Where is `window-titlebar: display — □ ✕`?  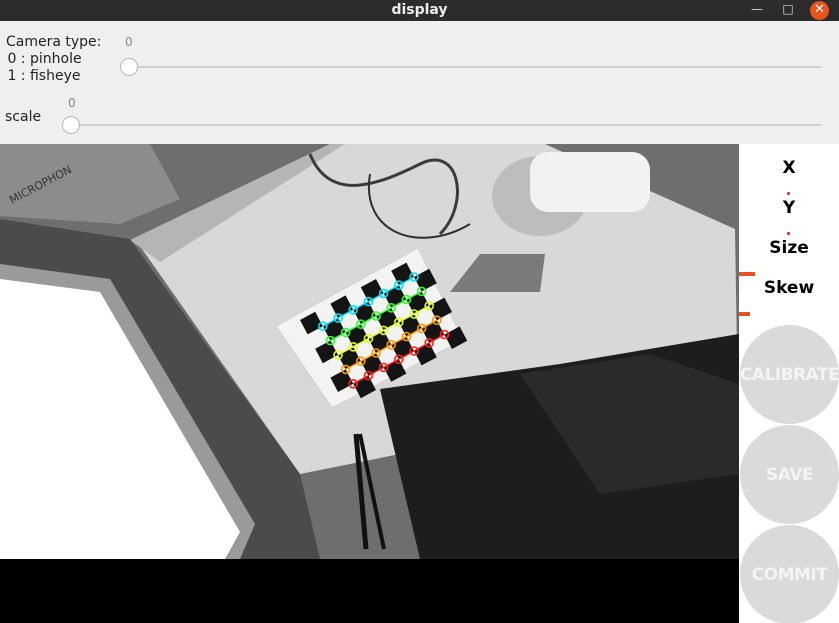
window-titlebar: display — □ ✕ is located at coordinates (419, 10).